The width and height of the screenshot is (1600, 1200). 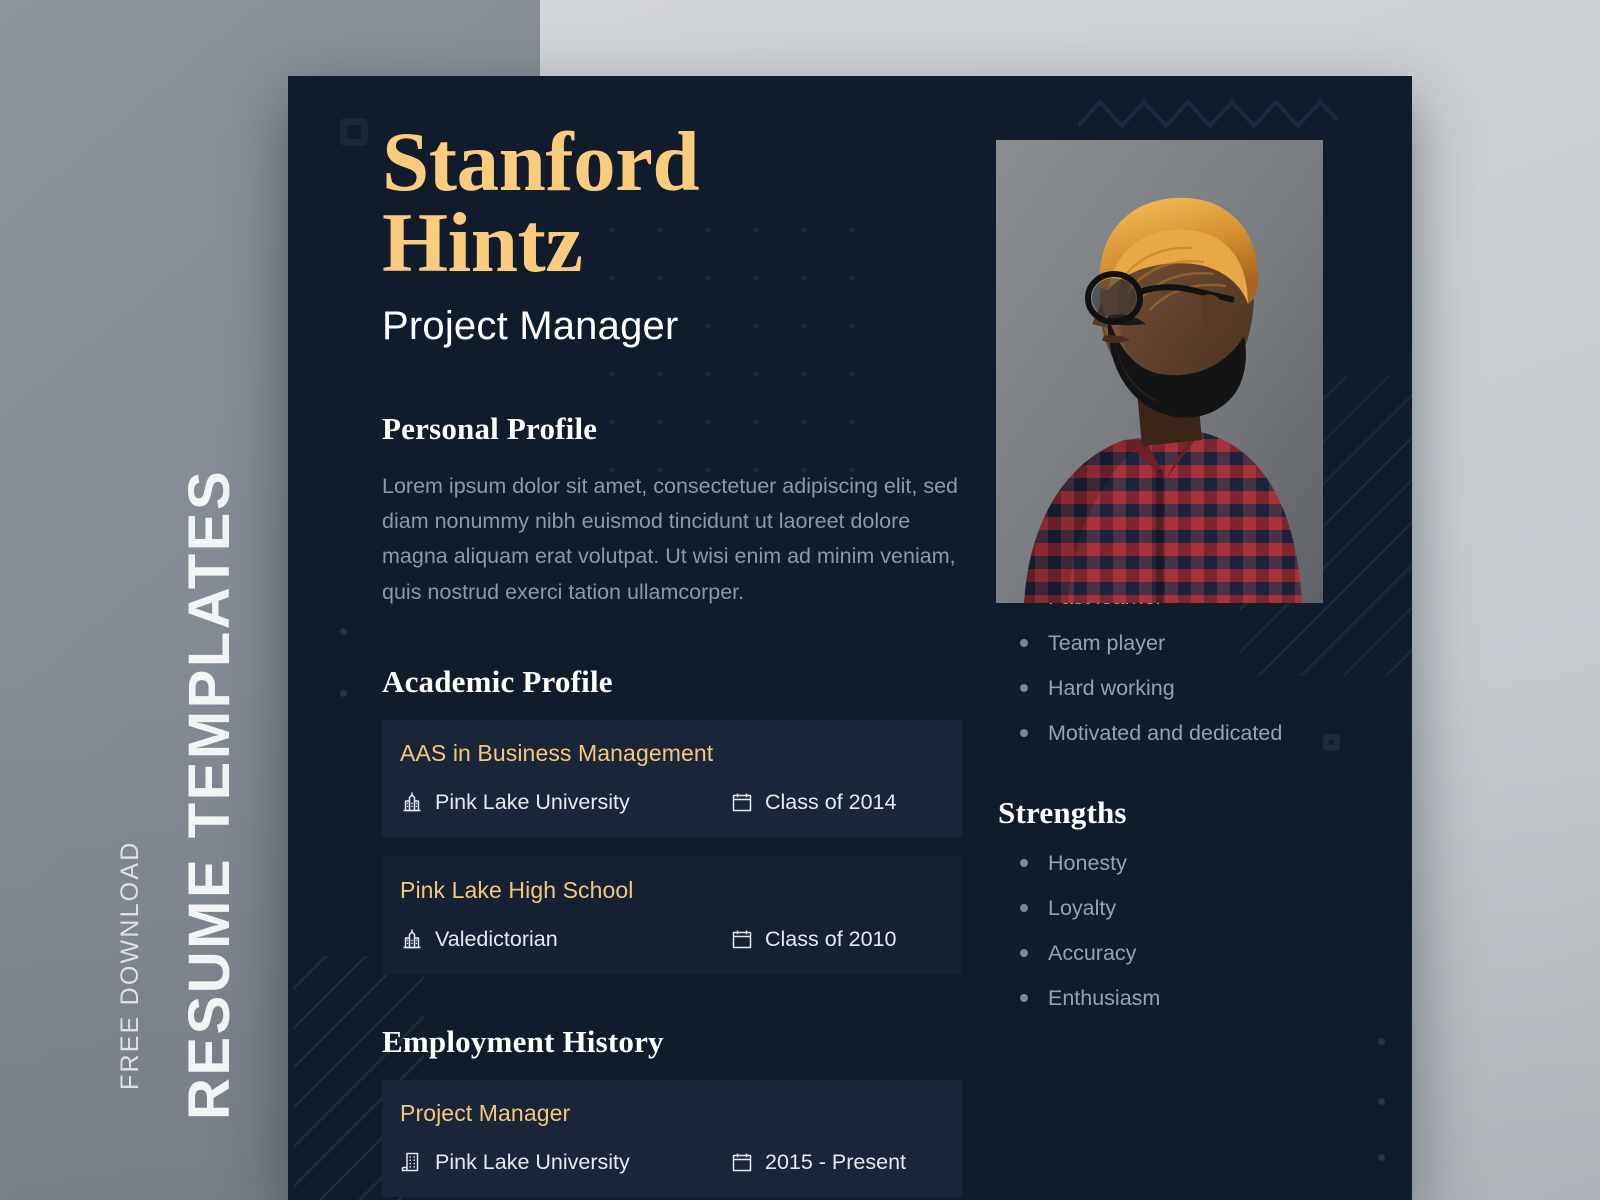 What do you see at coordinates (485, 1113) in the screenshot?
I see `entry-title: Project Manager` at bounding box center [485, 1113].